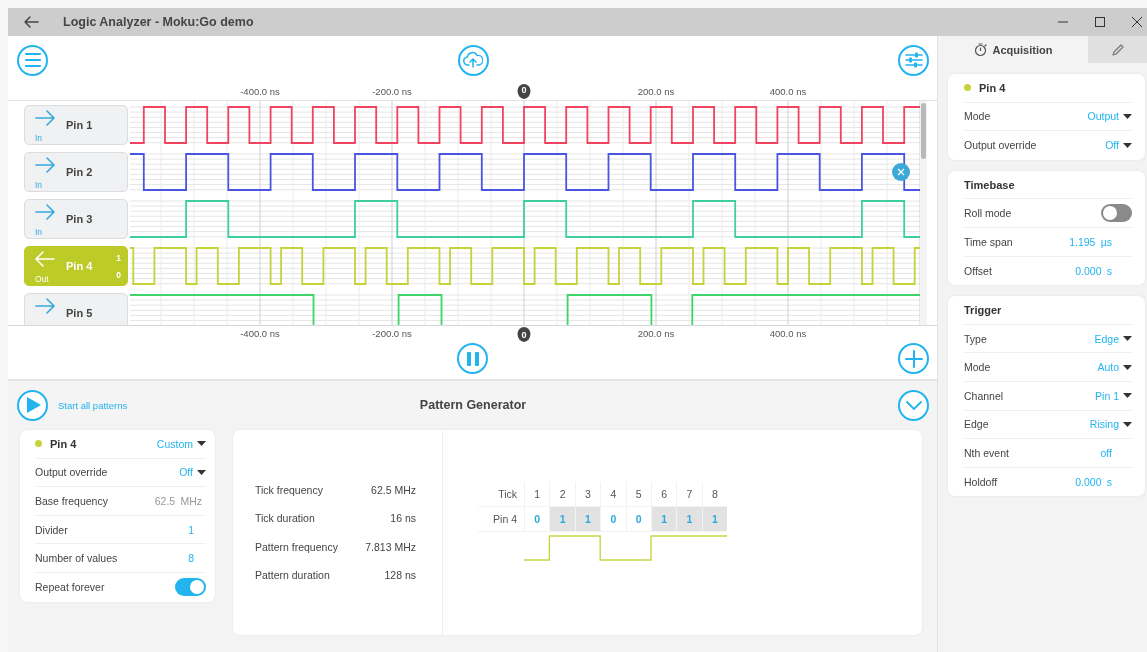 This screenshot has width=1147, height=652. I want to click on cloud-upload-button, so click(473, 60).